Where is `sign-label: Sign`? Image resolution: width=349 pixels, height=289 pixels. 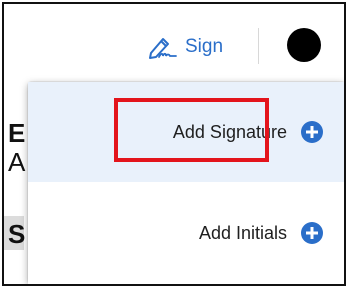 sign-label: Sign is located at coordinates (204, 46).